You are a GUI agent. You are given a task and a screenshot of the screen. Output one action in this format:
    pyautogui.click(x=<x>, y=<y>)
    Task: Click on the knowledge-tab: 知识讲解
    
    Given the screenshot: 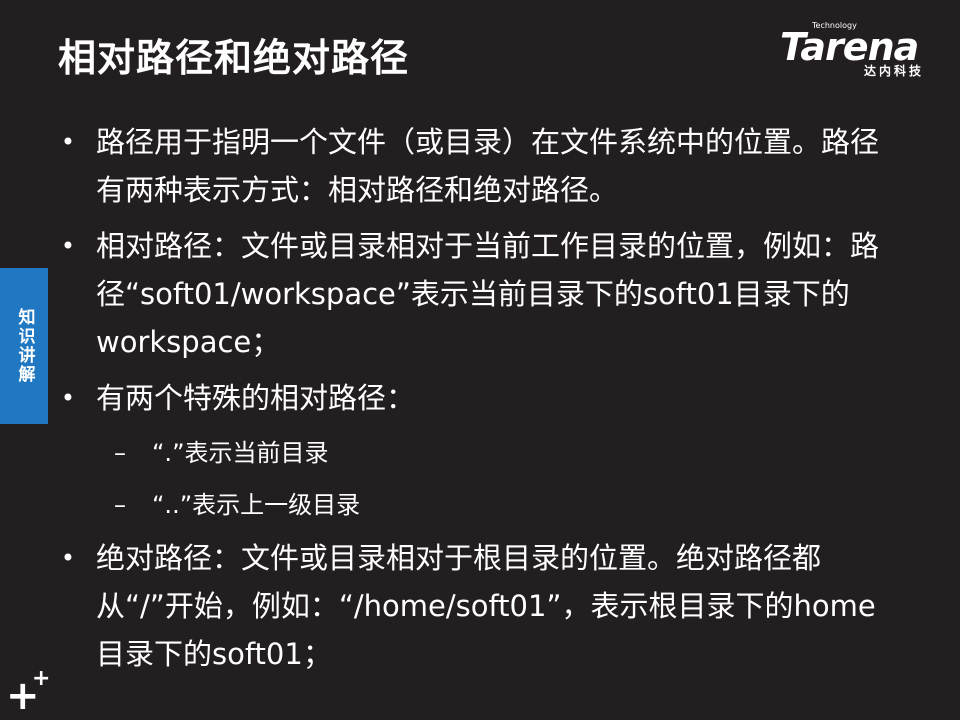 What is the action you would take?
    pyautogui.click(x=24, y=346)
    